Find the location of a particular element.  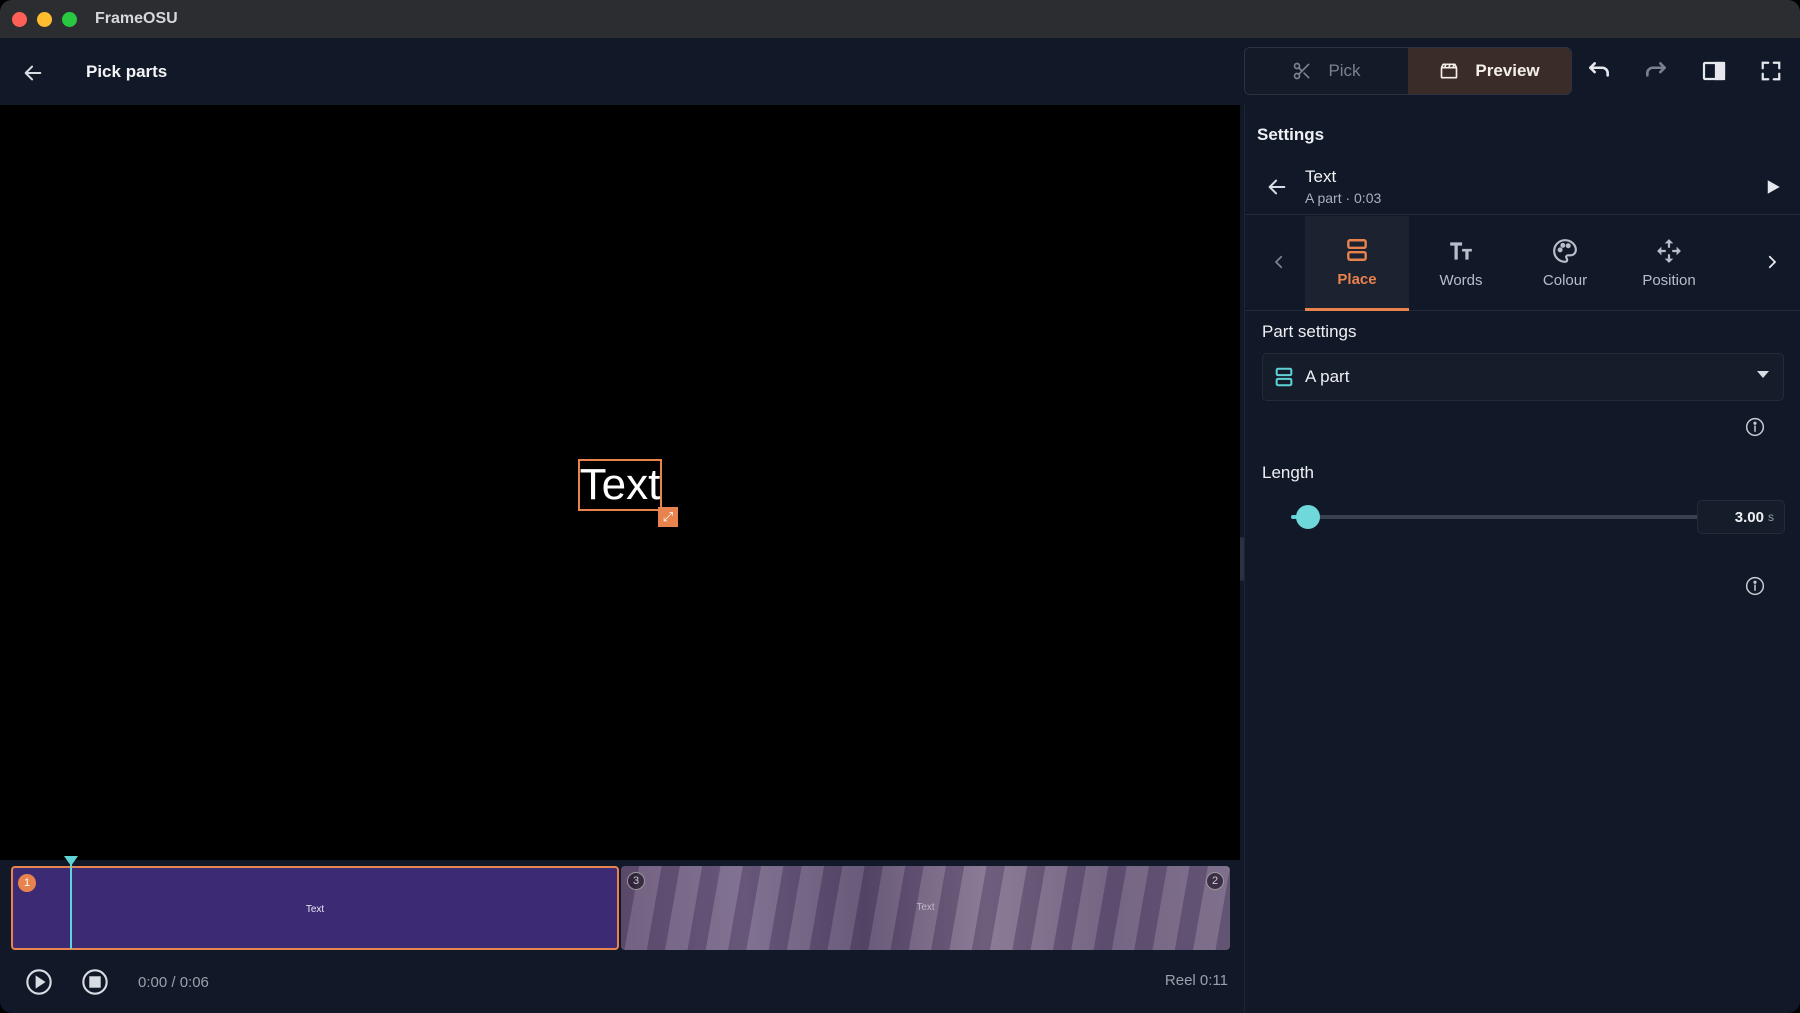

tab-position: Position is located at coordinates (1669, 263).